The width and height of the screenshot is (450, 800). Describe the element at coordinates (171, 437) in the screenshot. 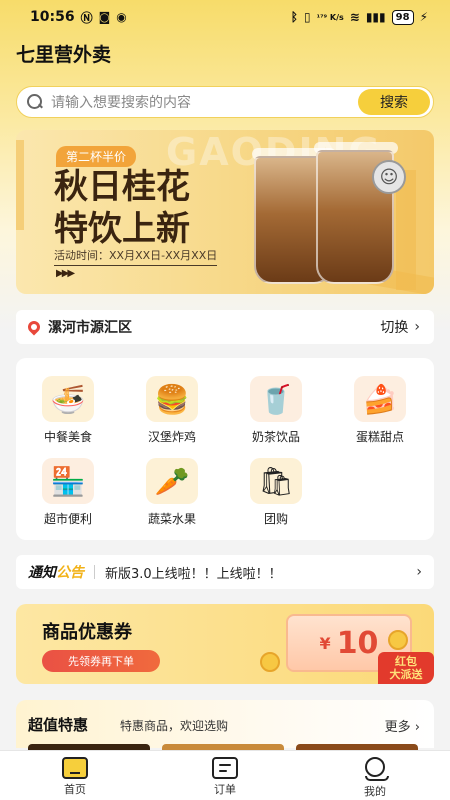

I see `category-label: 汉堡炸鸡` at that location.